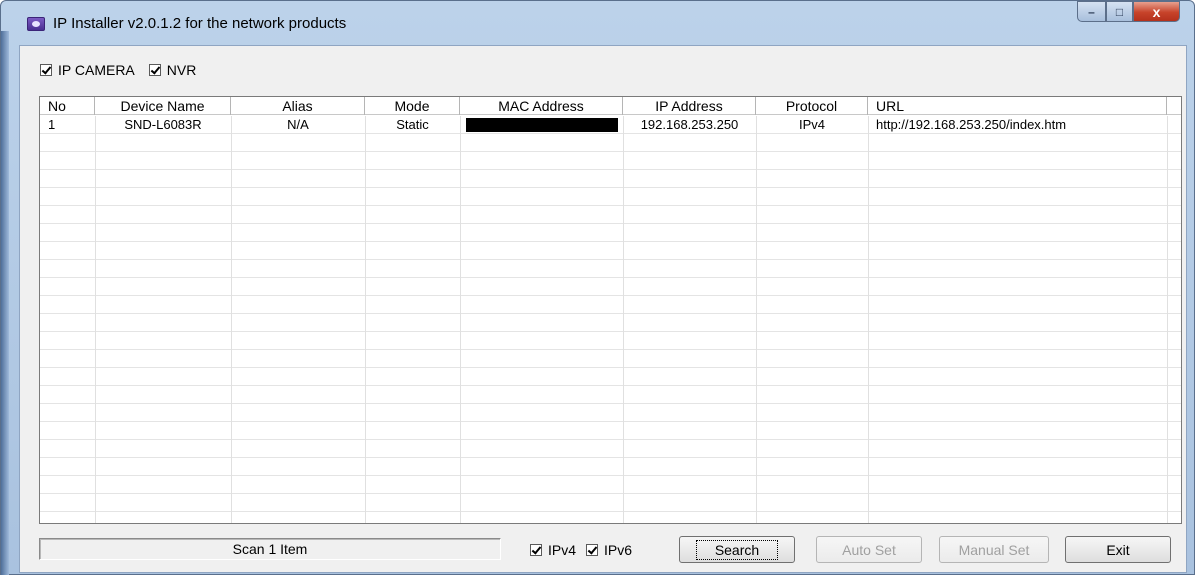 The height and width of the screenshot is (575, 1195). Describe the element at coordinates (1174, 106) in the screenshot. I see `column-header-filler` at that location.